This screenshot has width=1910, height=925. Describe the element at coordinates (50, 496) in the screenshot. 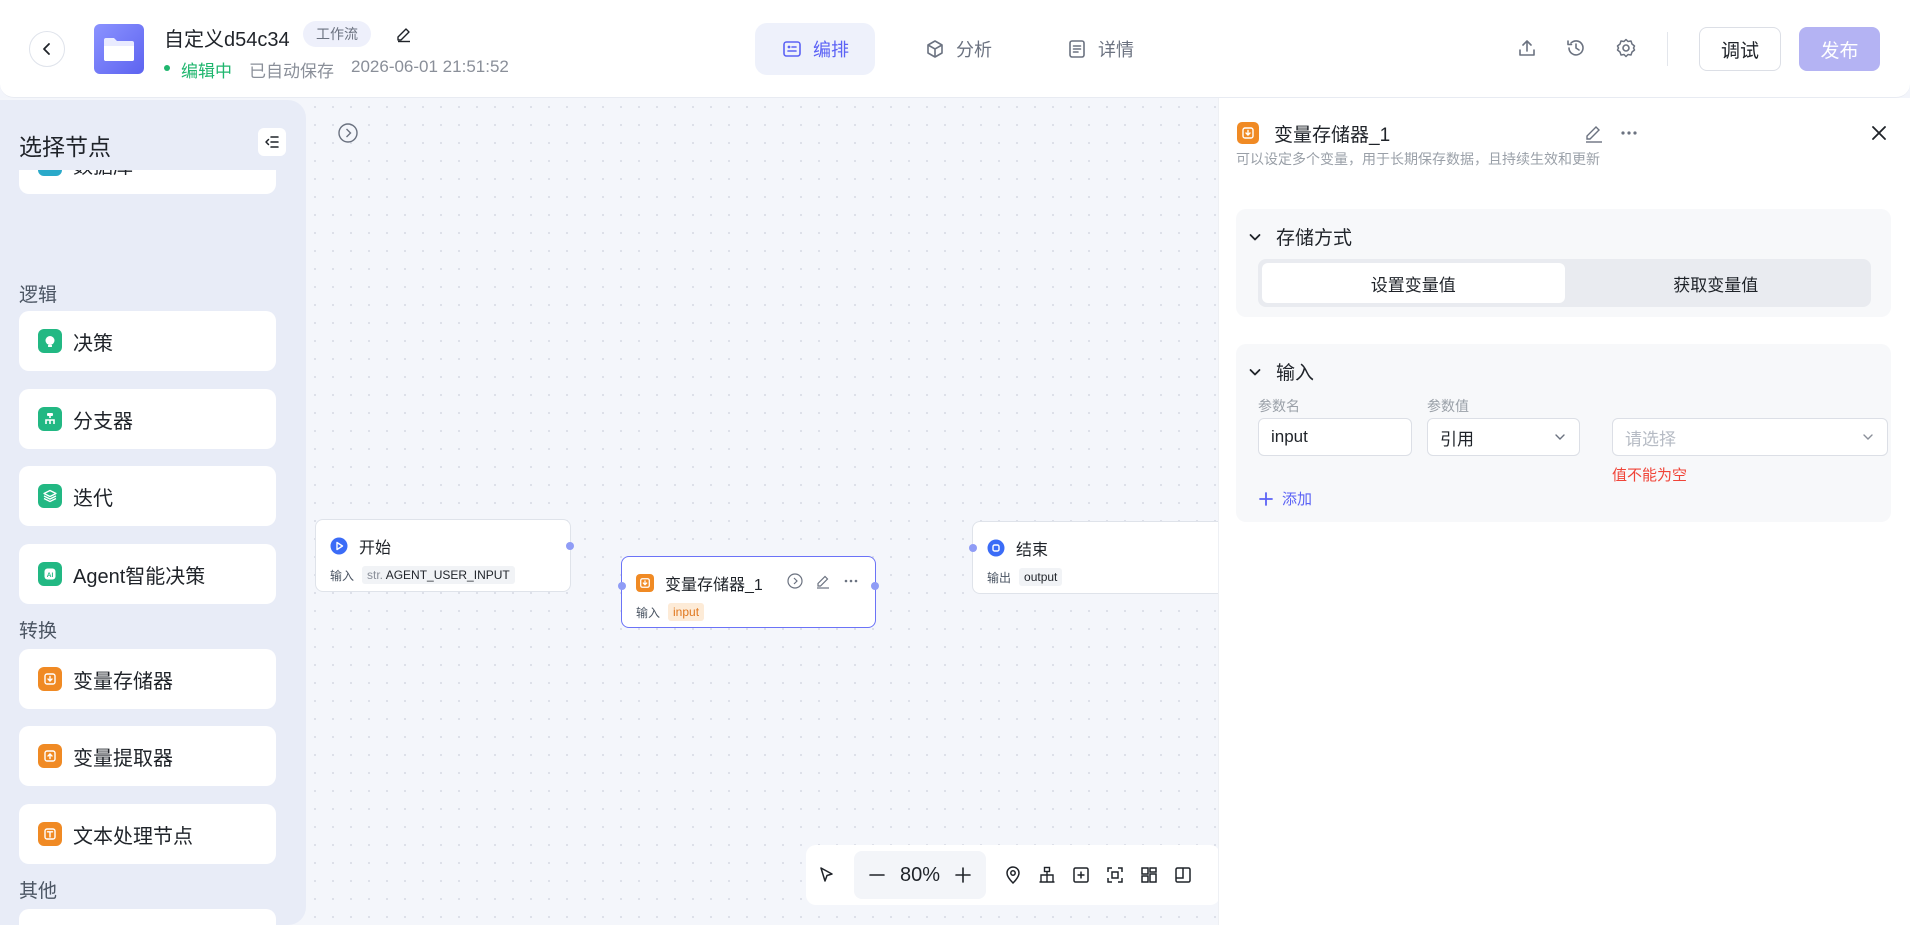

I see `iterate-icon` at that location.